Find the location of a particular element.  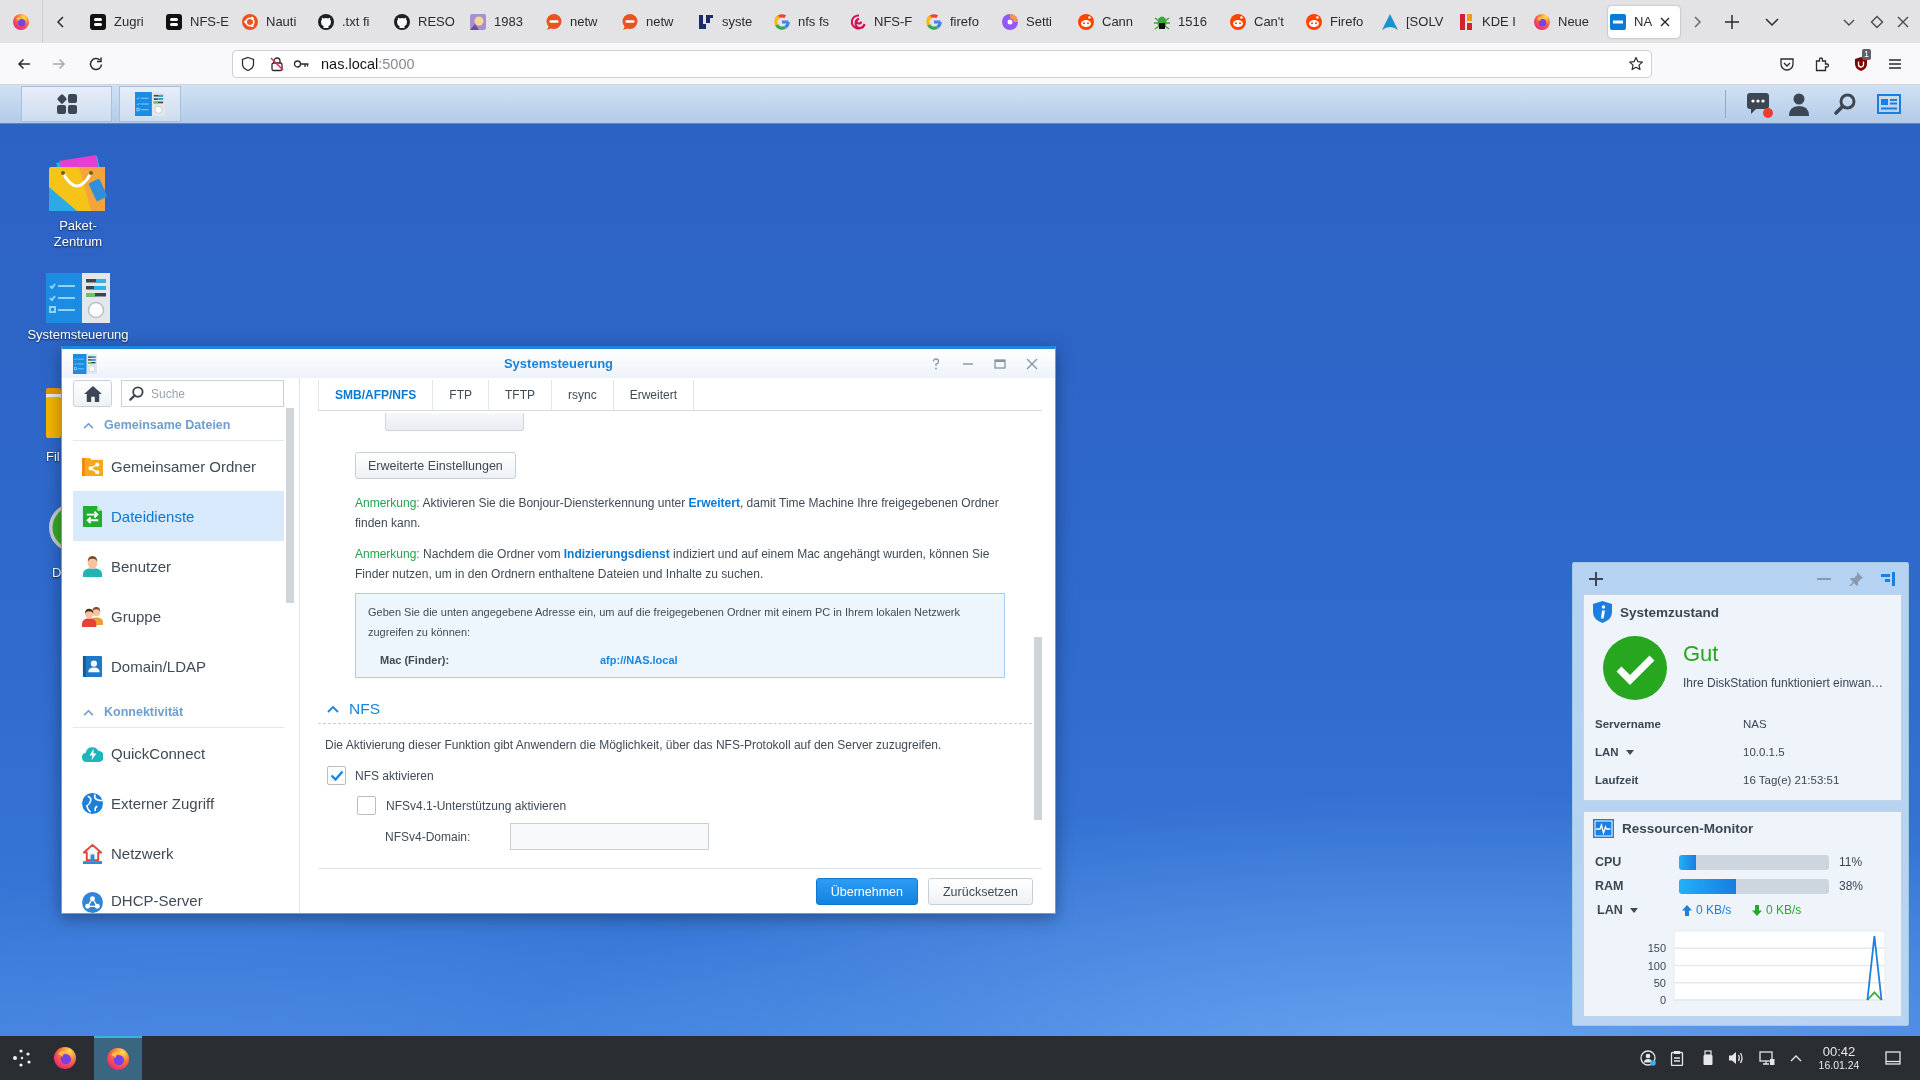

browser-tab: NA is located at coordinates (1644, 21).